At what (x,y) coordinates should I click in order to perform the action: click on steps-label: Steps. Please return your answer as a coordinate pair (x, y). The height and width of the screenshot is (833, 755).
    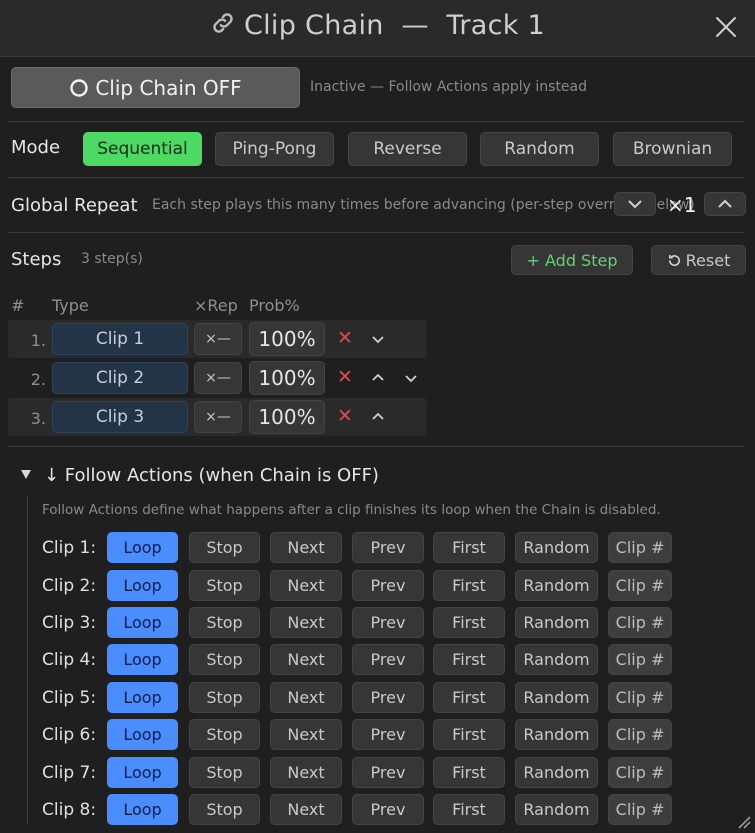
    Looking at the image, I should click on (36, 259).